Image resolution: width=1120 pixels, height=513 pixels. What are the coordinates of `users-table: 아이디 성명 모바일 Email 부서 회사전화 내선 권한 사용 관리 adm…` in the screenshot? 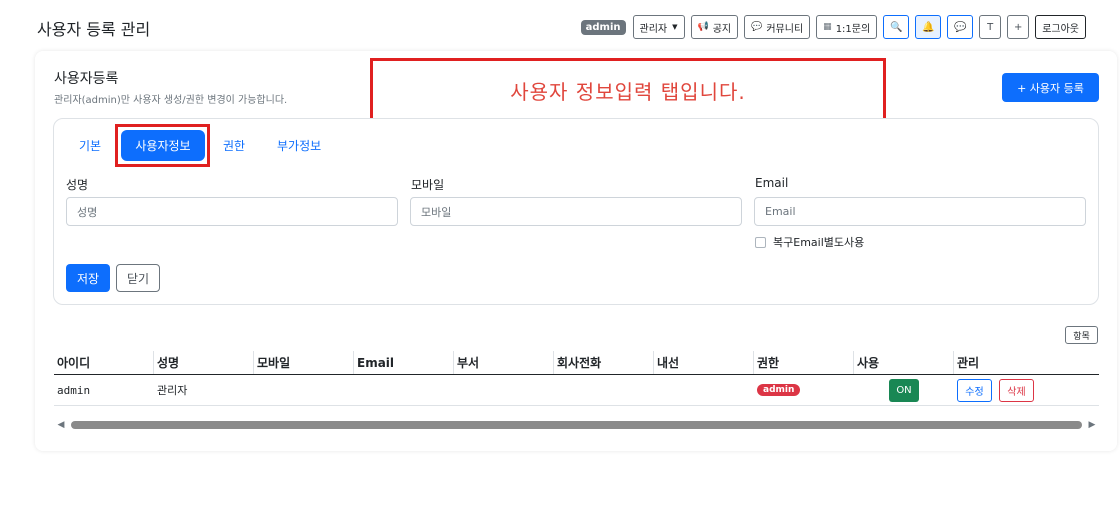 It's located at (576, 378).